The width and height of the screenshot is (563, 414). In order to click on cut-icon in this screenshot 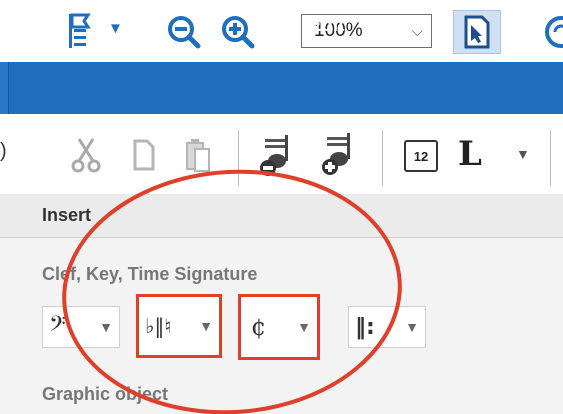, I will do `click(86, 155)`.